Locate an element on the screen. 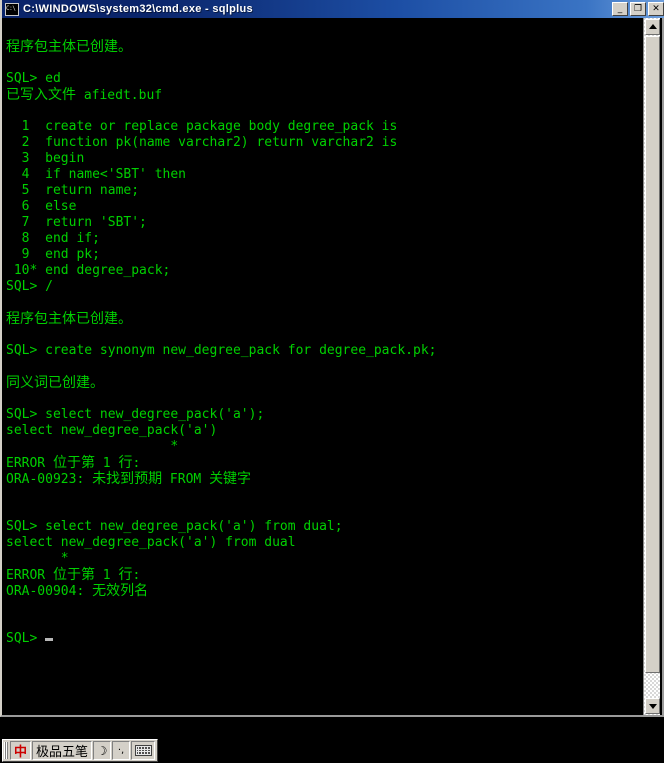 Image resolution: width=664 pixels, height=763 pixels. console-line: 8 end if; is located at coordinates (53, 238).